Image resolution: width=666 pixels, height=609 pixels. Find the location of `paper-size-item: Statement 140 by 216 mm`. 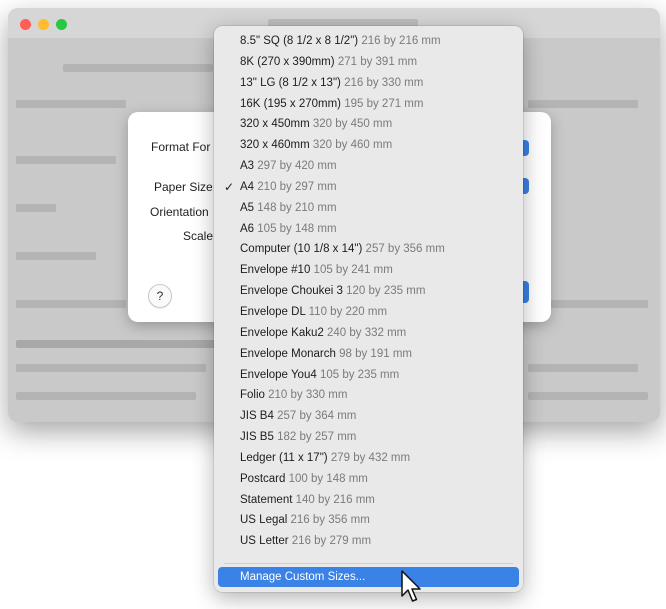

paper-size-item: Statement 140 by 216 mm is located at coordinates (368, 500).